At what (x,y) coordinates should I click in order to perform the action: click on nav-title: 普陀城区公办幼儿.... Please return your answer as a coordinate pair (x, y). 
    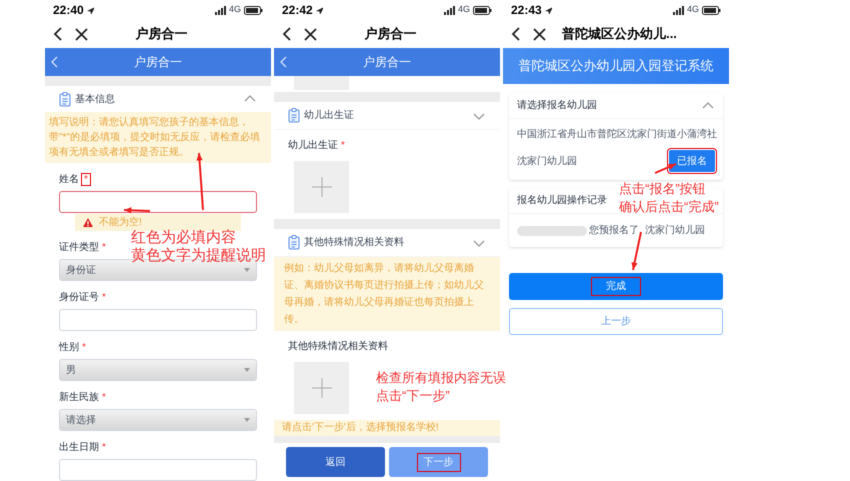
    Looking at the image, I should click on (619, 34).